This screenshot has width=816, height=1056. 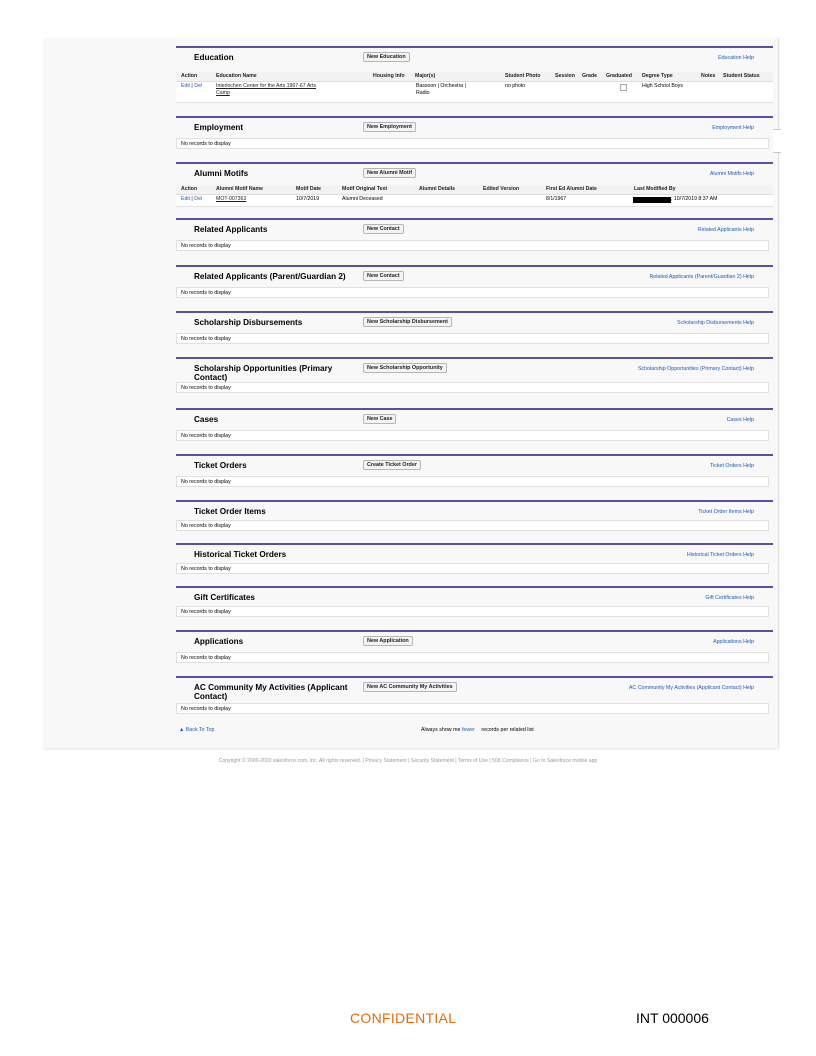 What do you see at coordinates (501, 189) in the screenshot?
I see `column-header: Edited Version` at bounding box center [501, 189].